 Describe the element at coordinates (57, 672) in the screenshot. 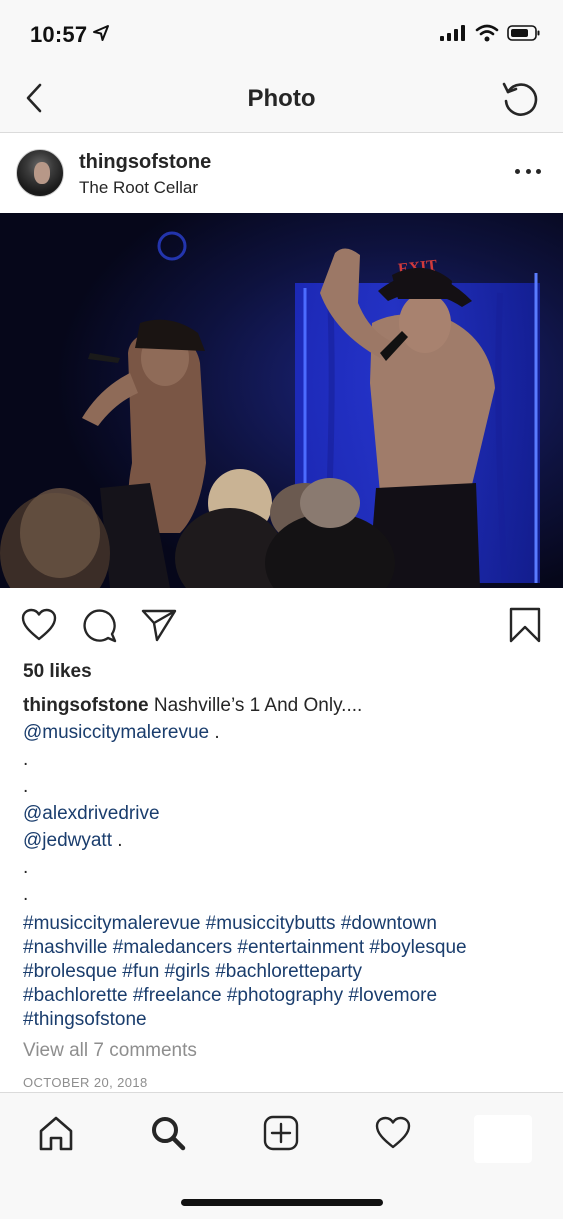

I see `likes-count: 50 likes` at that location.